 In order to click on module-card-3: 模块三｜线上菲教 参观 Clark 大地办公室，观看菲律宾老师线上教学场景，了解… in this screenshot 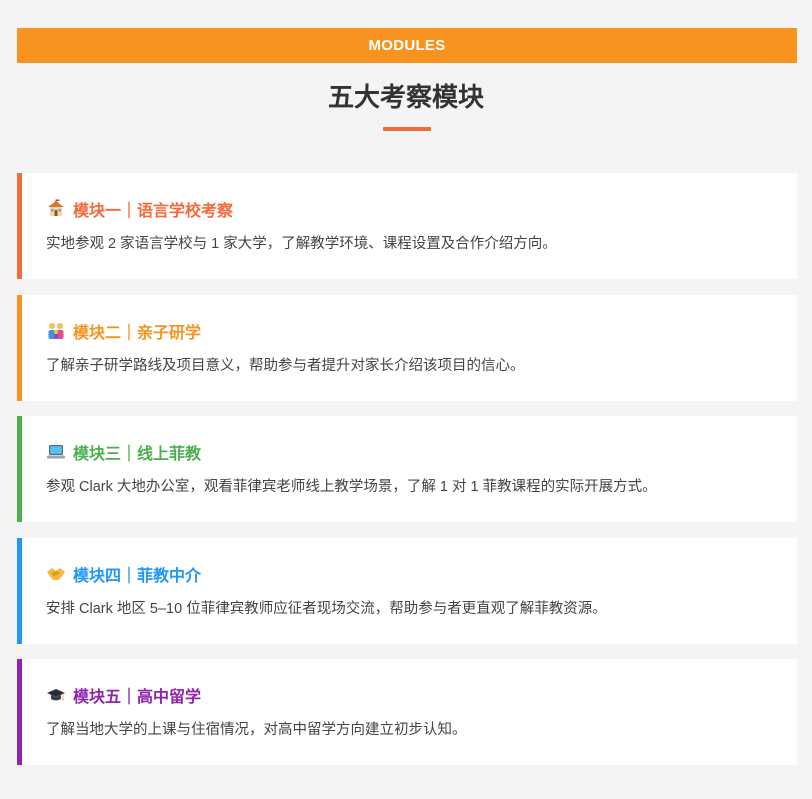, I will do `click(407, 469)`.